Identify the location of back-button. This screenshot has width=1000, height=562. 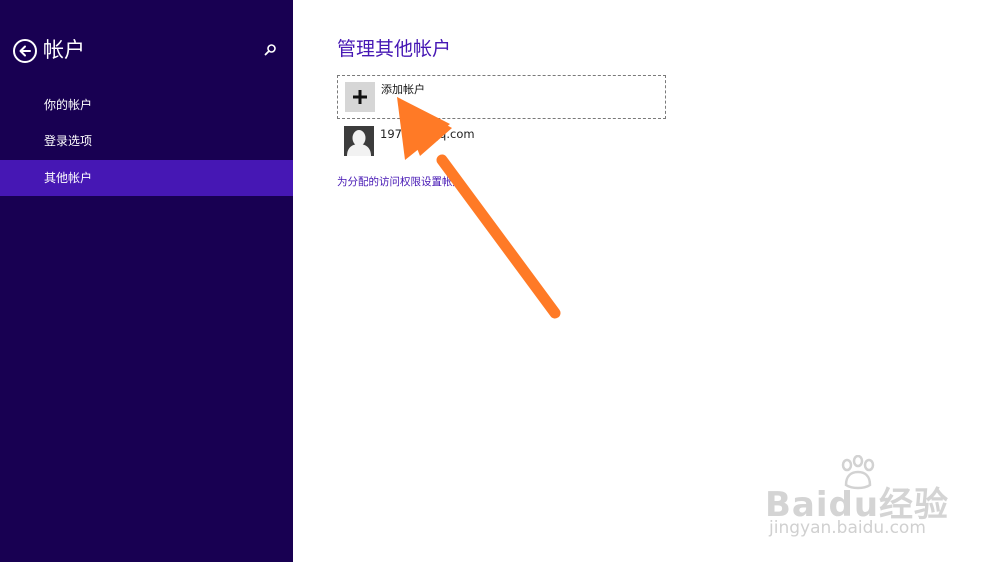
(25, 51).